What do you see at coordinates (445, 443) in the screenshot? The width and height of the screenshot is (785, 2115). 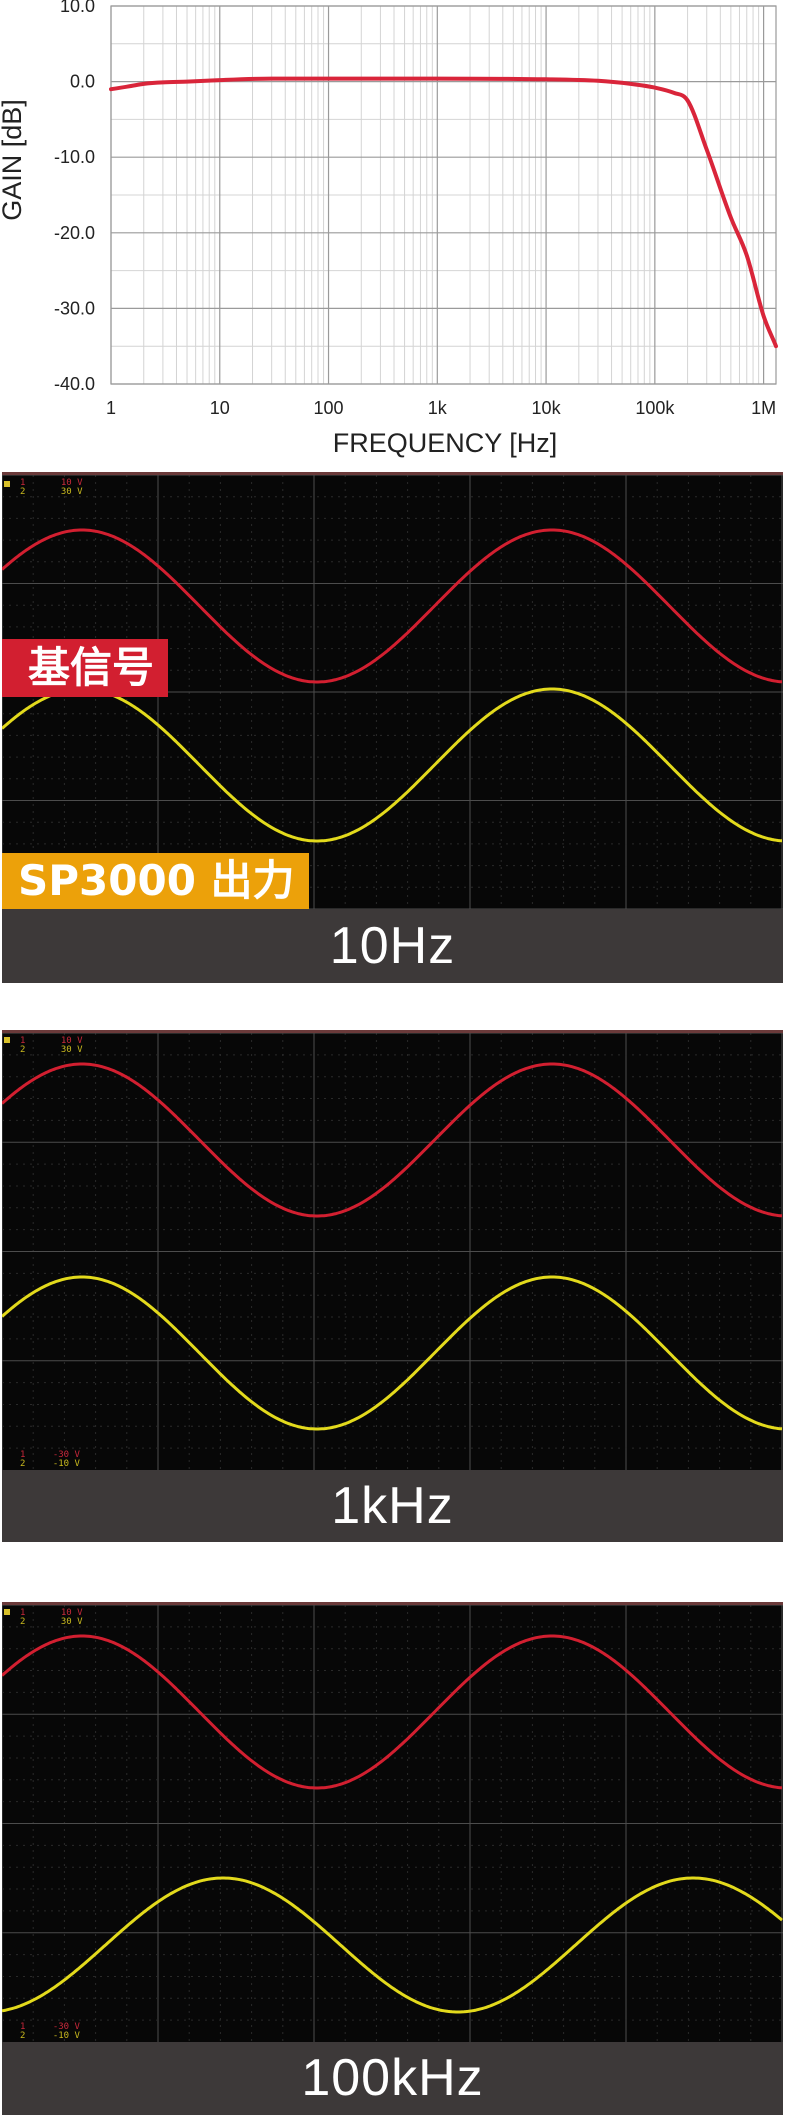 I see `x-axis-label: FREQUENCY [Hz]` at bounding box center [445, 443].